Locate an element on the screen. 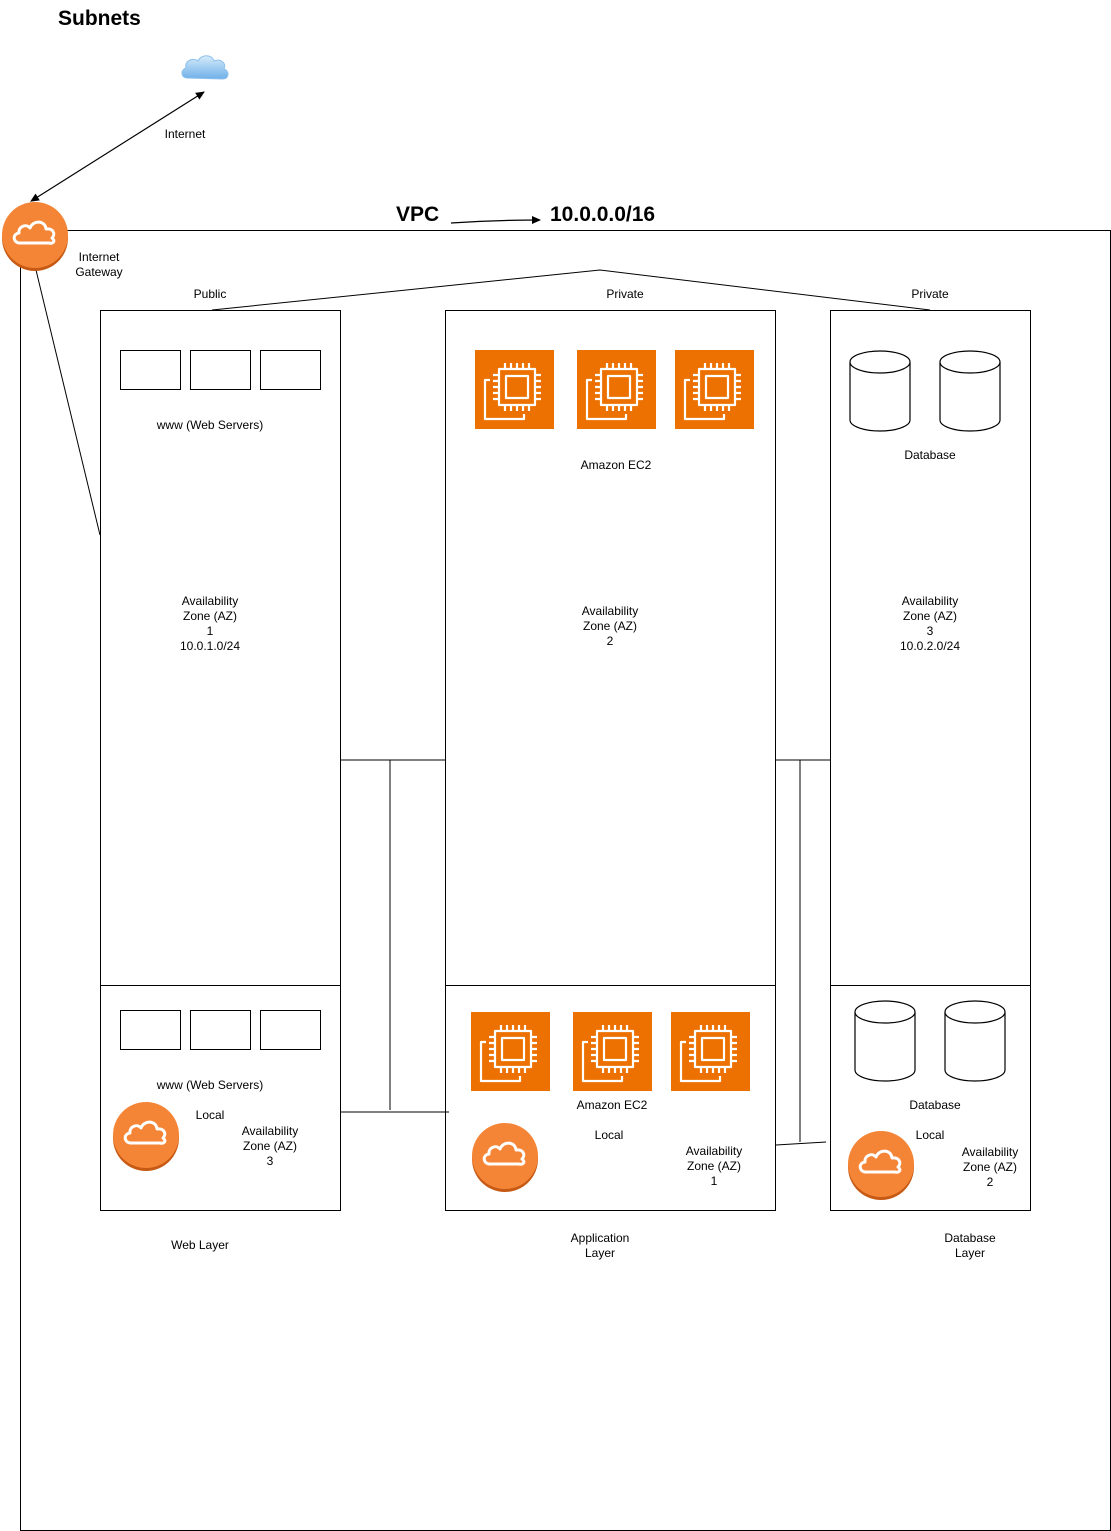 This screenshot has height=1531, width=1111. web-bottom-az-label: Availability Zone (AZ) 3 is located at coordinates (270, 1146).